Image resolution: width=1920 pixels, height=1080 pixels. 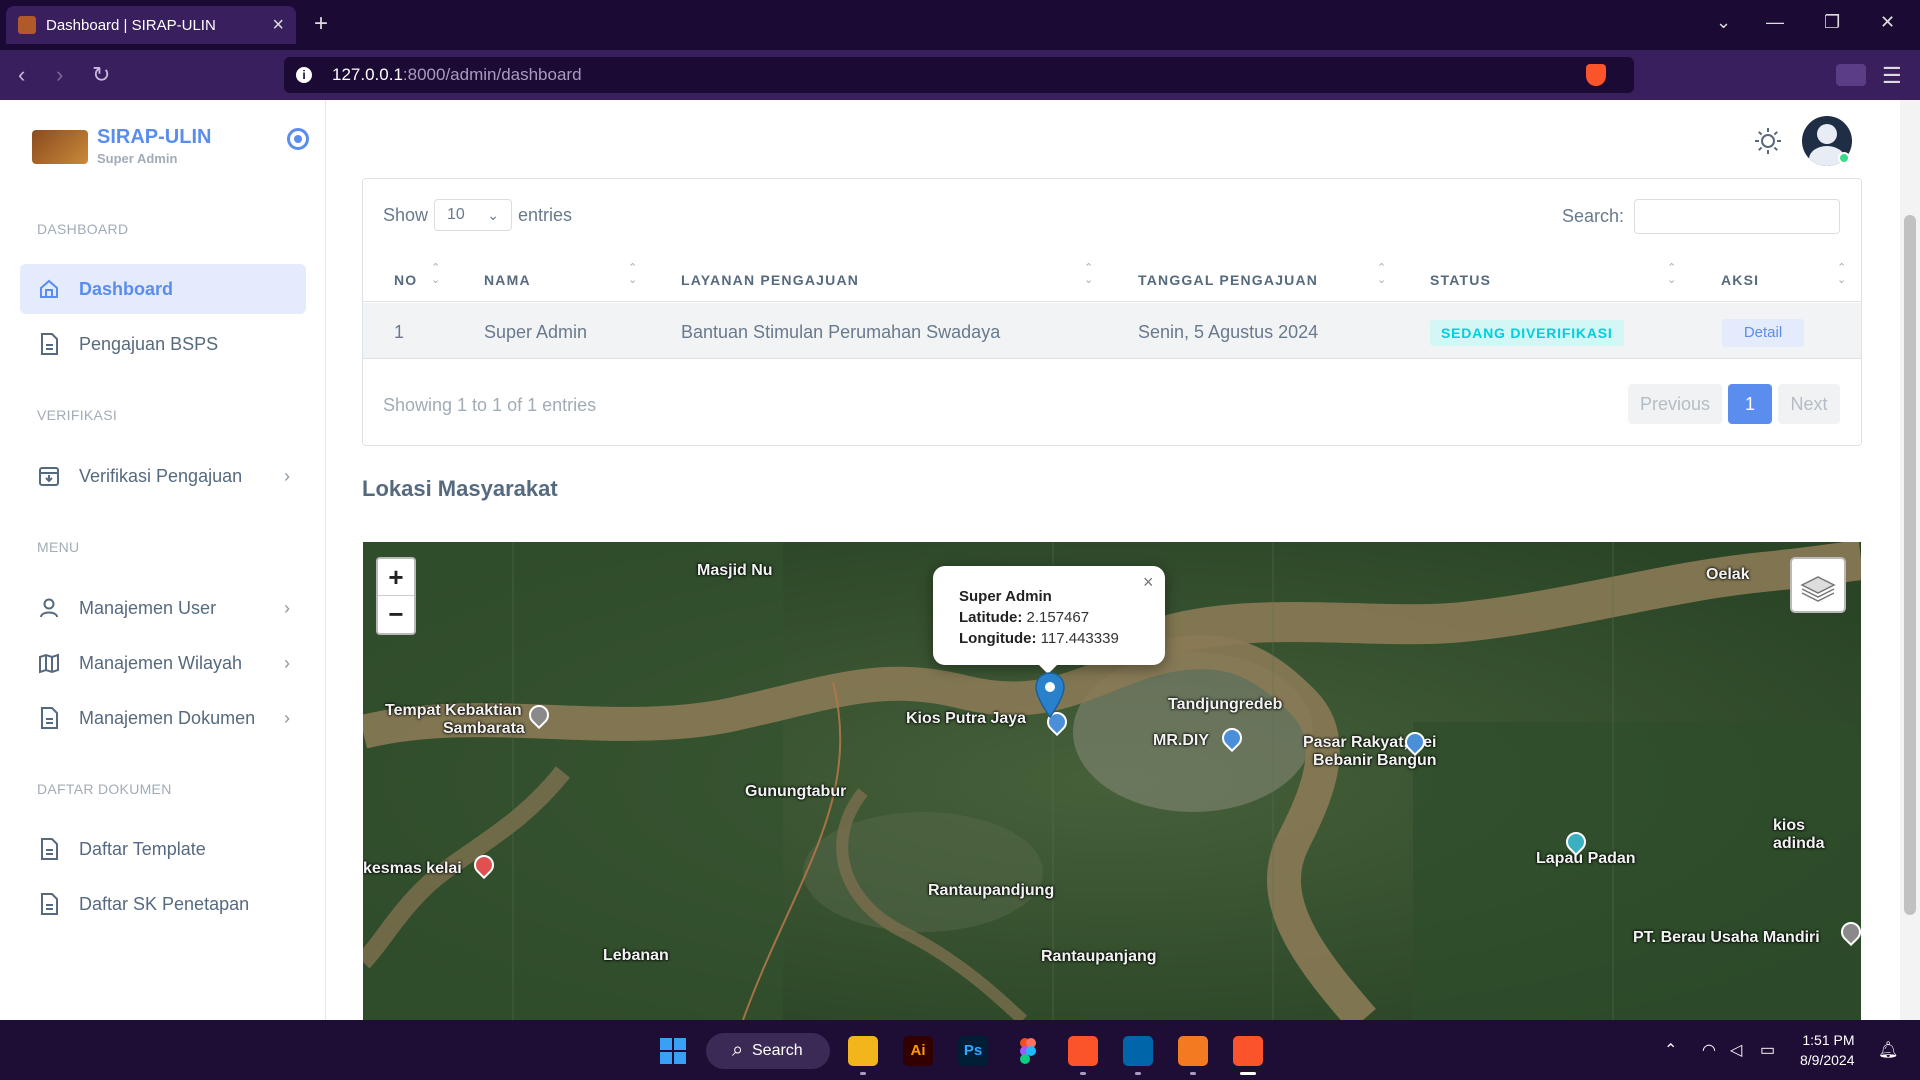 I want to click on tab-title: Dashboard | SIRAP-ULIN, so click(x=131, y=25).